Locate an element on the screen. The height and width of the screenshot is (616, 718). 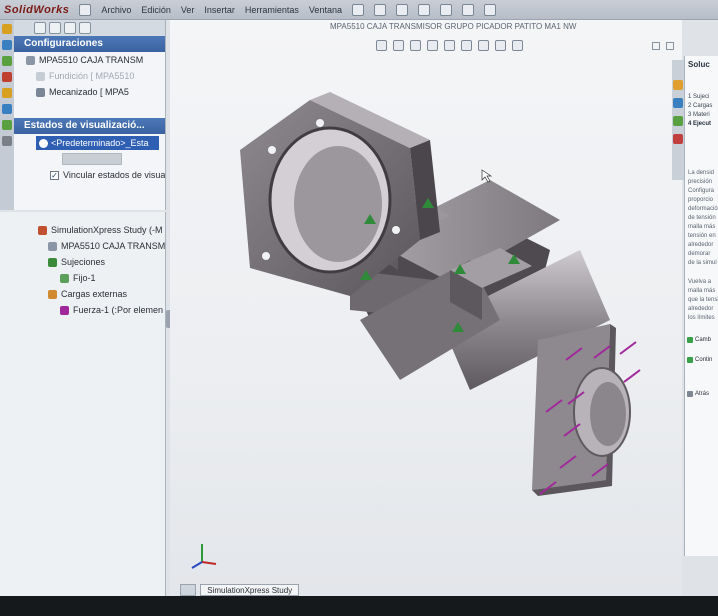
tree-fixtures: Sujeciones is located at coordinates (82, 262).